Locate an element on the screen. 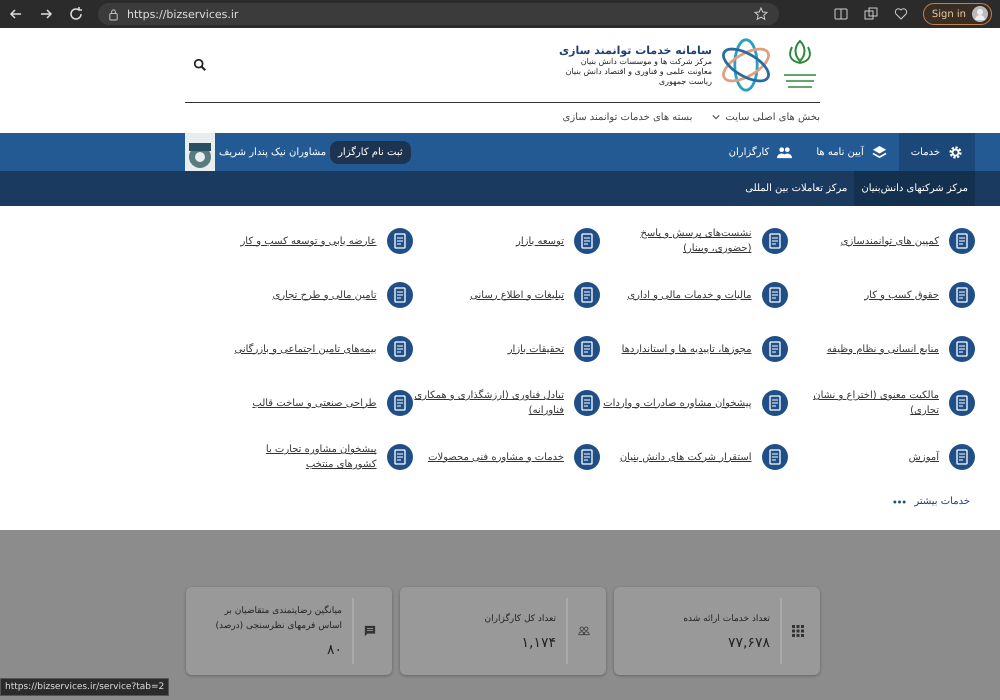 This screenshot has height=700, width=1000. service-link: تبلیغات و اطلاع رسانی is located at coordinates (517, 295).